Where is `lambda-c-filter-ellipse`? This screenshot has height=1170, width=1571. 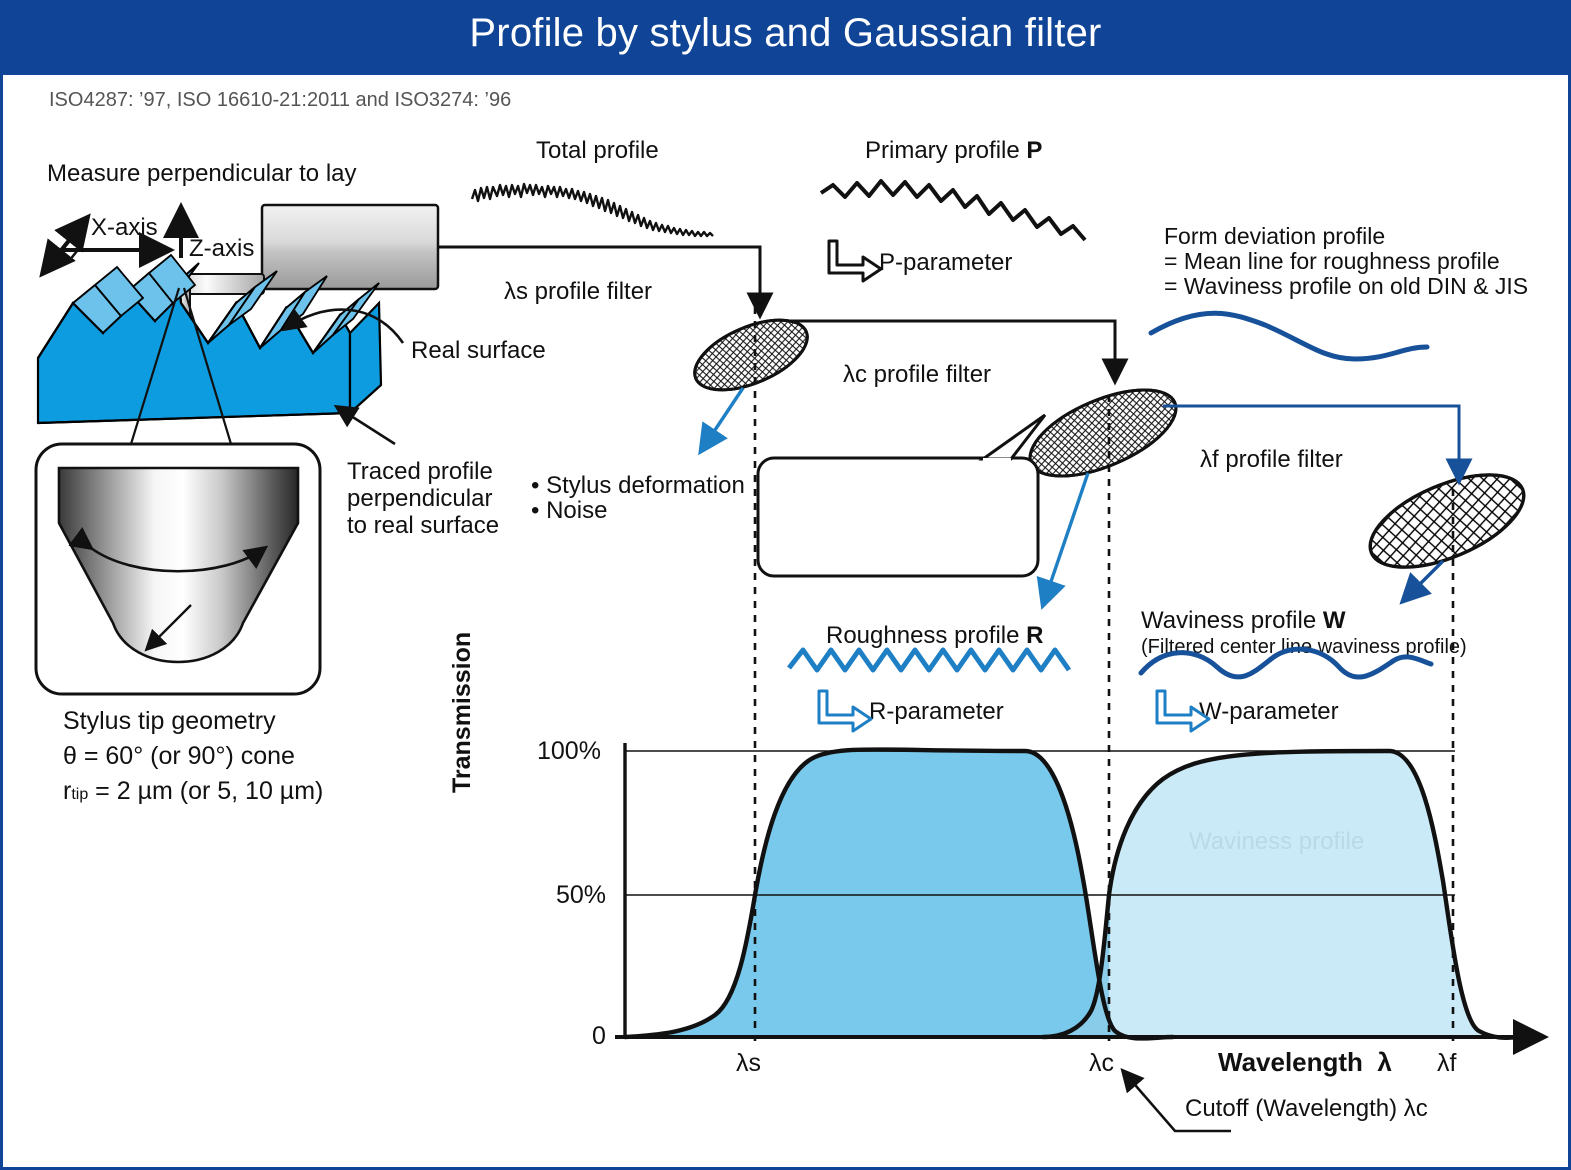
lambda-c-filter-ellipse is located at coordinates (1103, 433).